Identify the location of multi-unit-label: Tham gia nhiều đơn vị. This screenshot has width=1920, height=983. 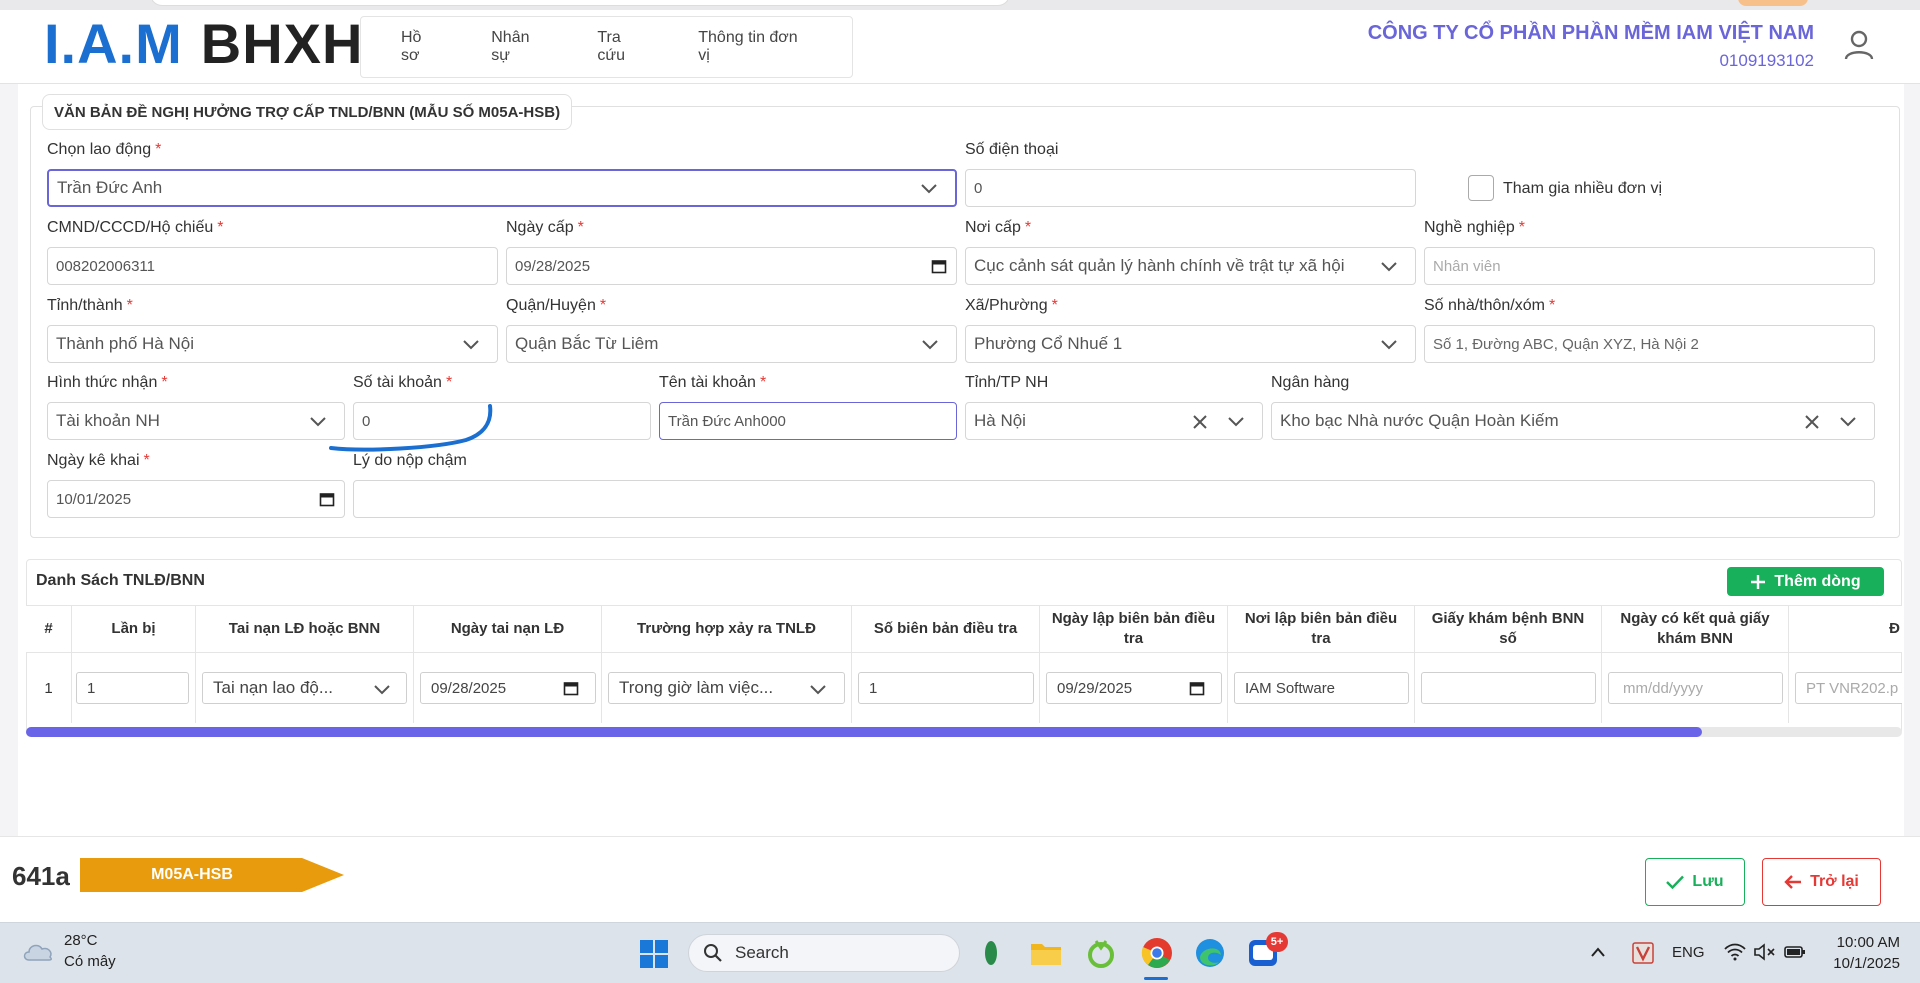
(1583, 188).